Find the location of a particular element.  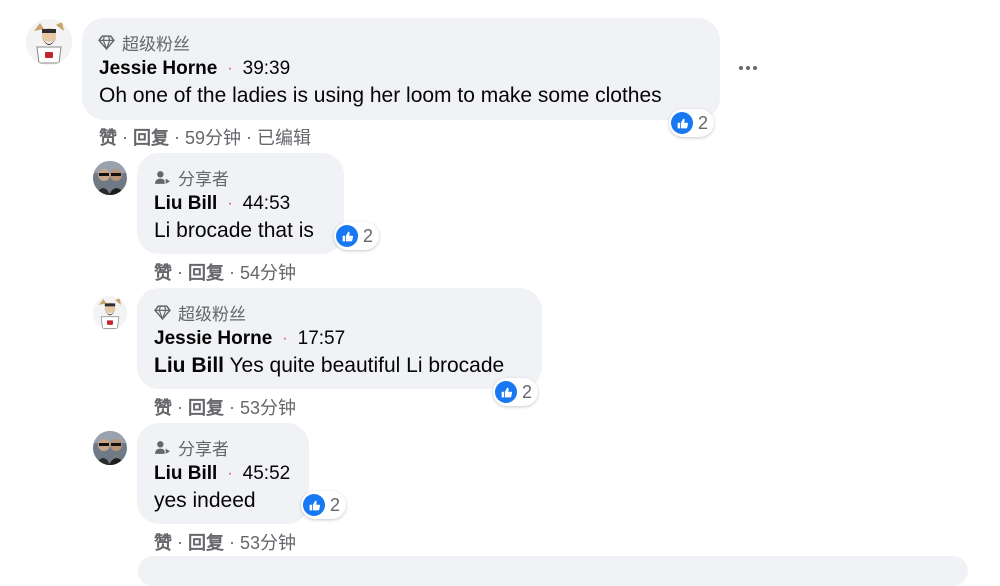

comment-text: Liu Bill Yes quite beautiful Li brocade is located at coordinates (329, 366).